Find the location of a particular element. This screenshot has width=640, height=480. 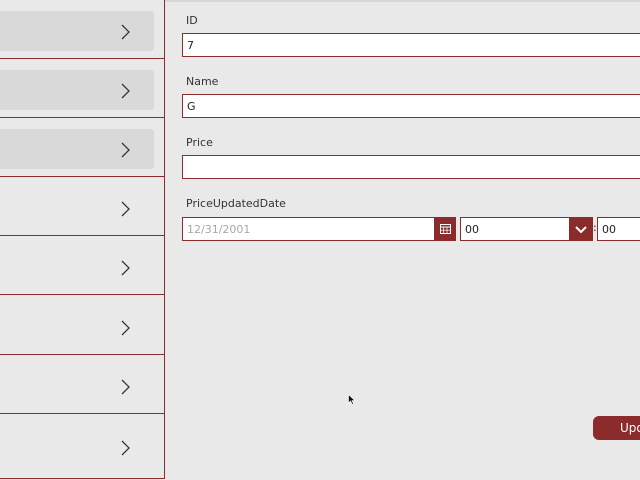

hour-value: 00 is located at coordinates (472, 229).